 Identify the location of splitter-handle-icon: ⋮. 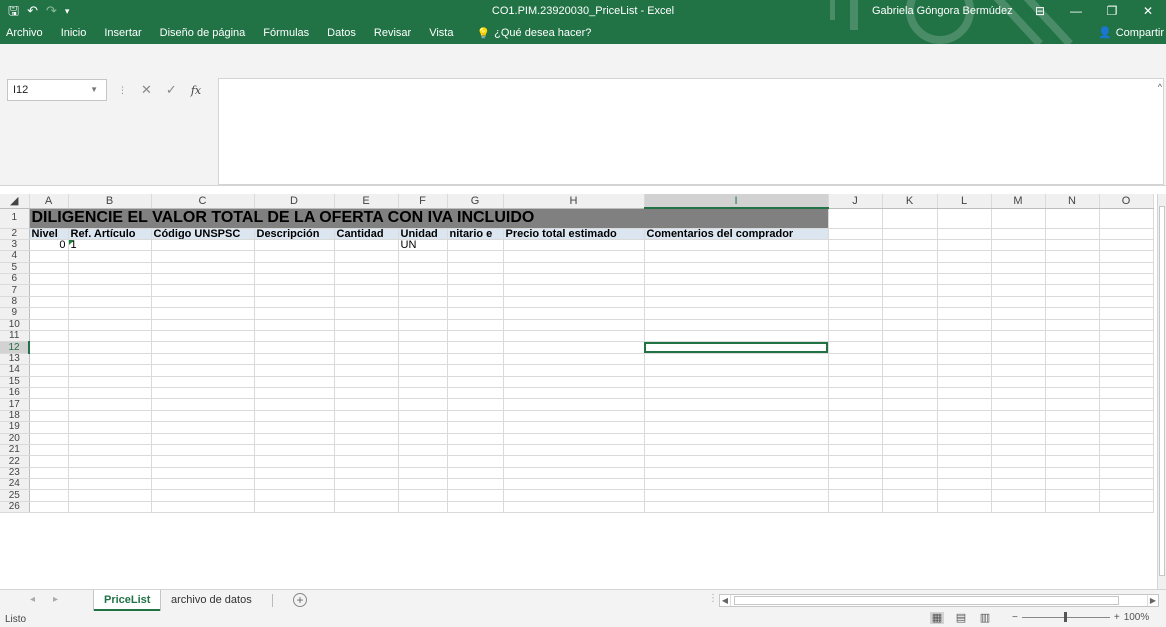
(713, 598).